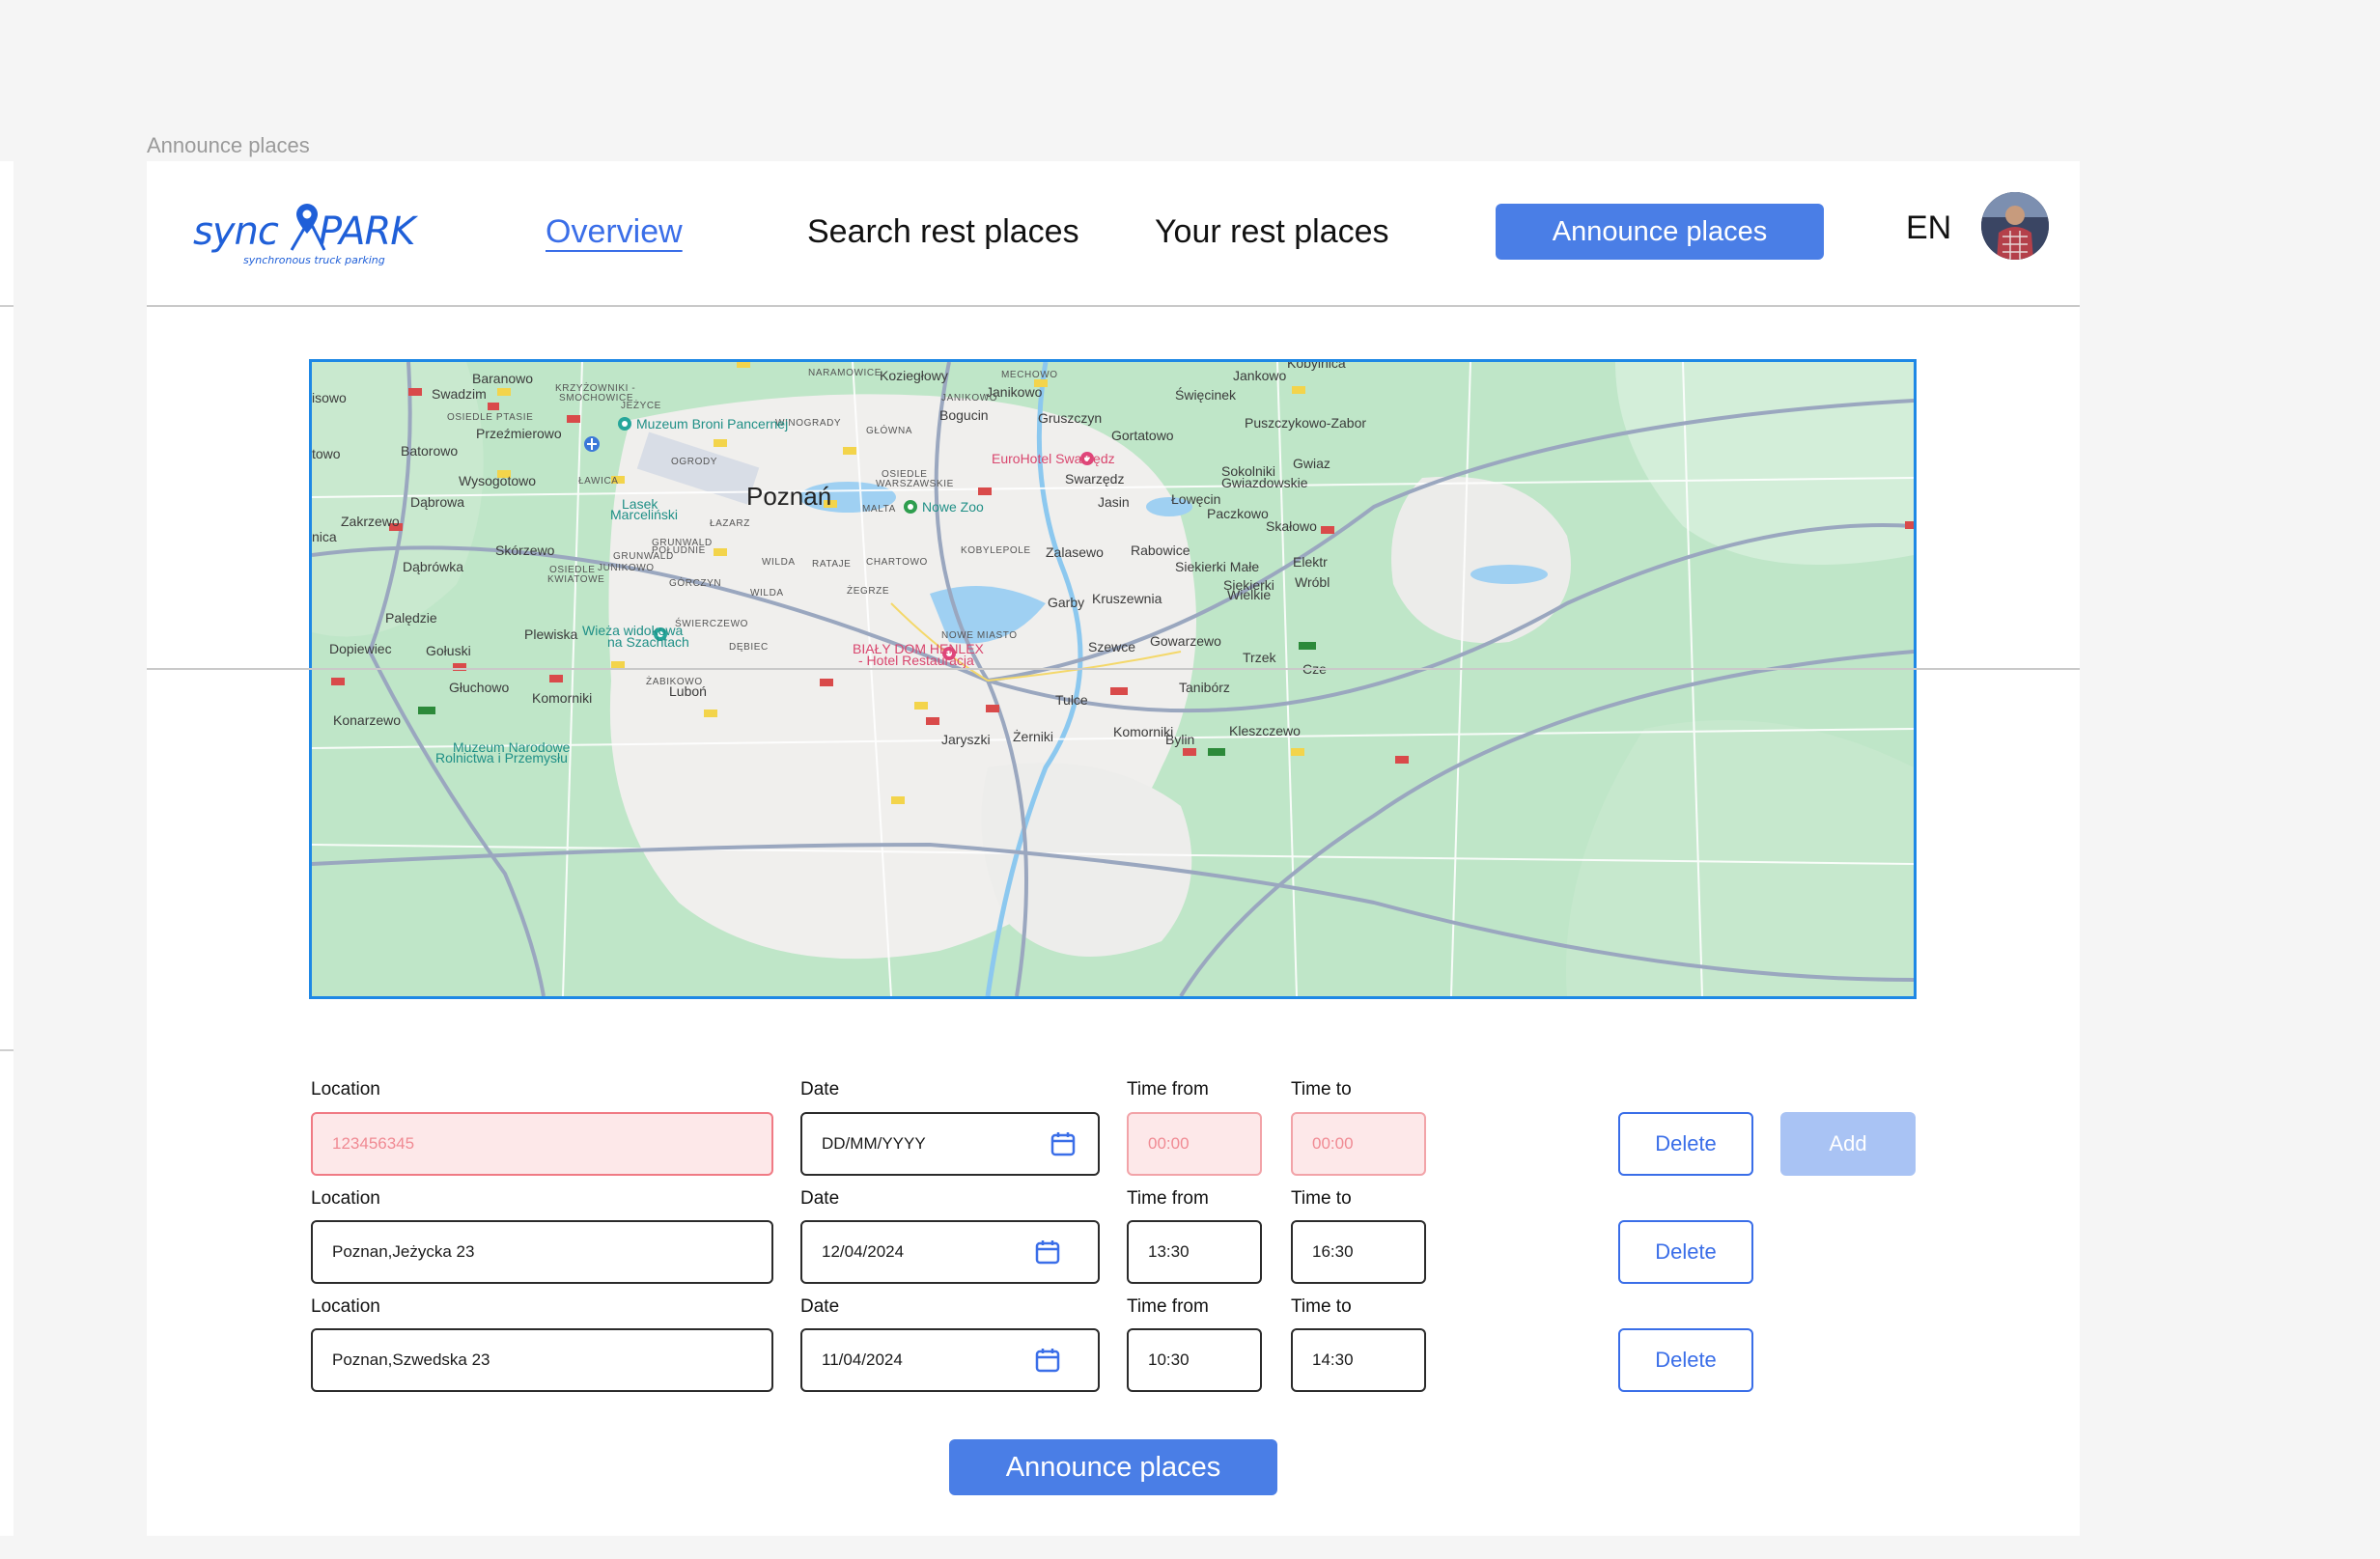  Describe the element at coordinates (1070, 418) in the screenshot. I see `svg-text: Gruszczyn` at that location.